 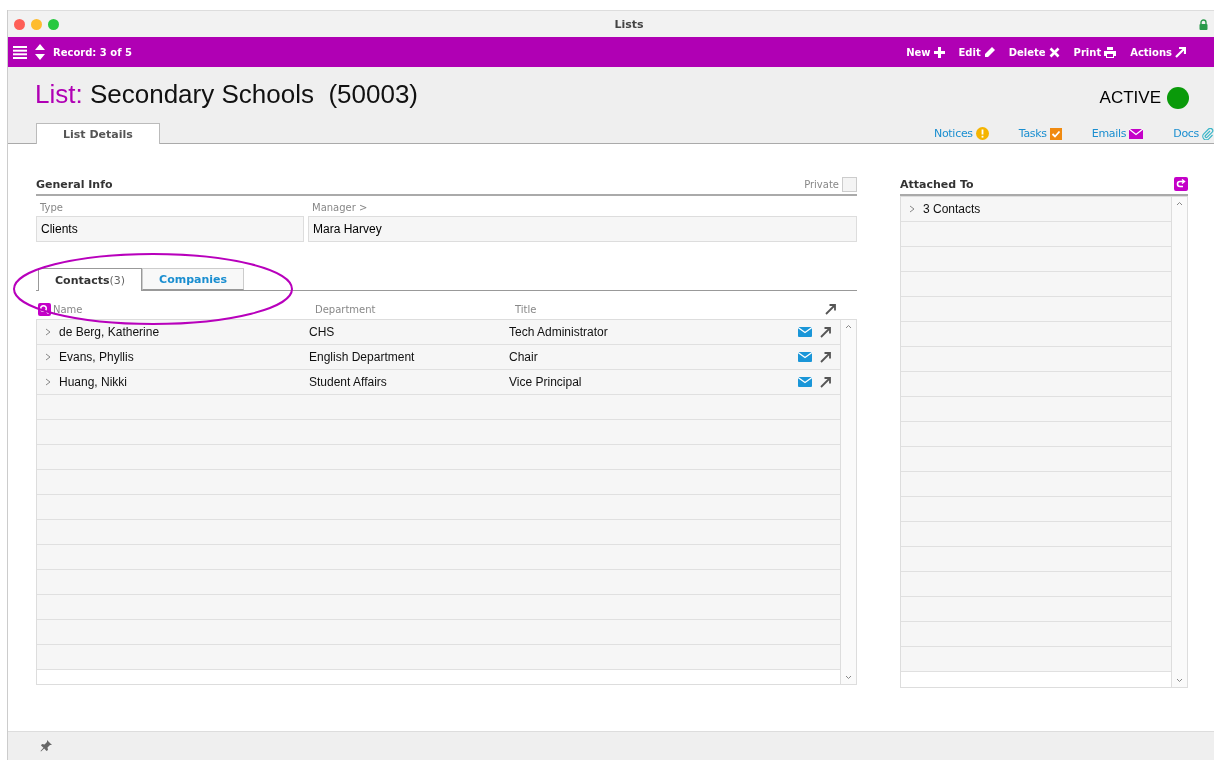 What do you see at coordinates (1034, 52) in the screenshot?
I see `toolbar-button: Delete` at bounding box center [1034, 52].